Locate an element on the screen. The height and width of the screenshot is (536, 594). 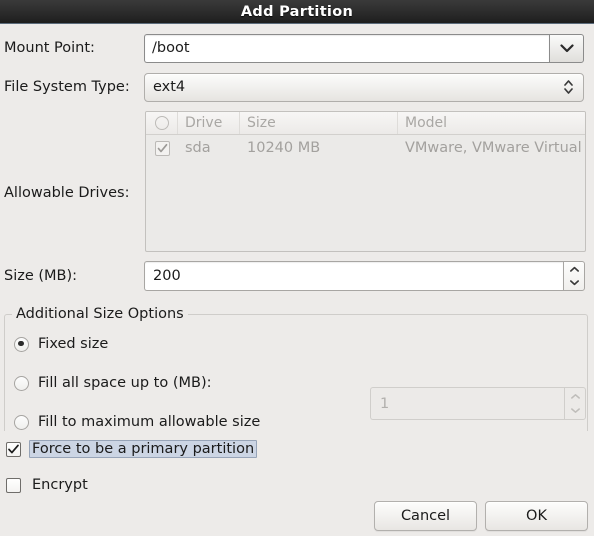
drive-row-checkbox is located at coordinates (162, 148).